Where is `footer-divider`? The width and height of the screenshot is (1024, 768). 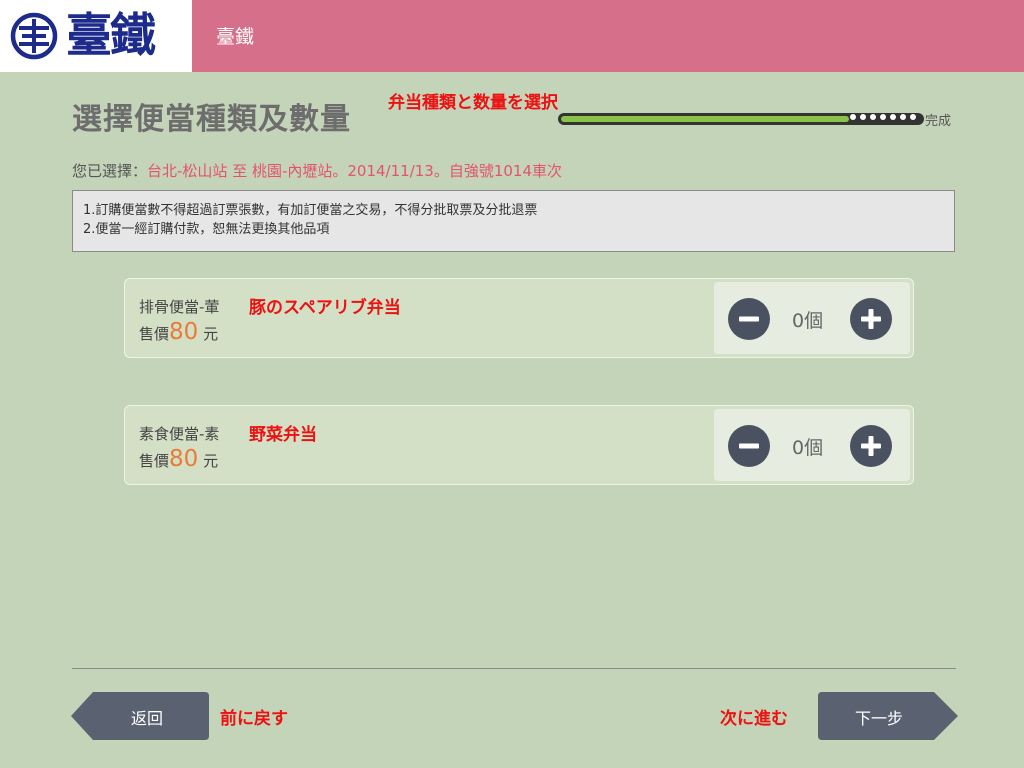
footer-divider is located at coordinates (514, 668).